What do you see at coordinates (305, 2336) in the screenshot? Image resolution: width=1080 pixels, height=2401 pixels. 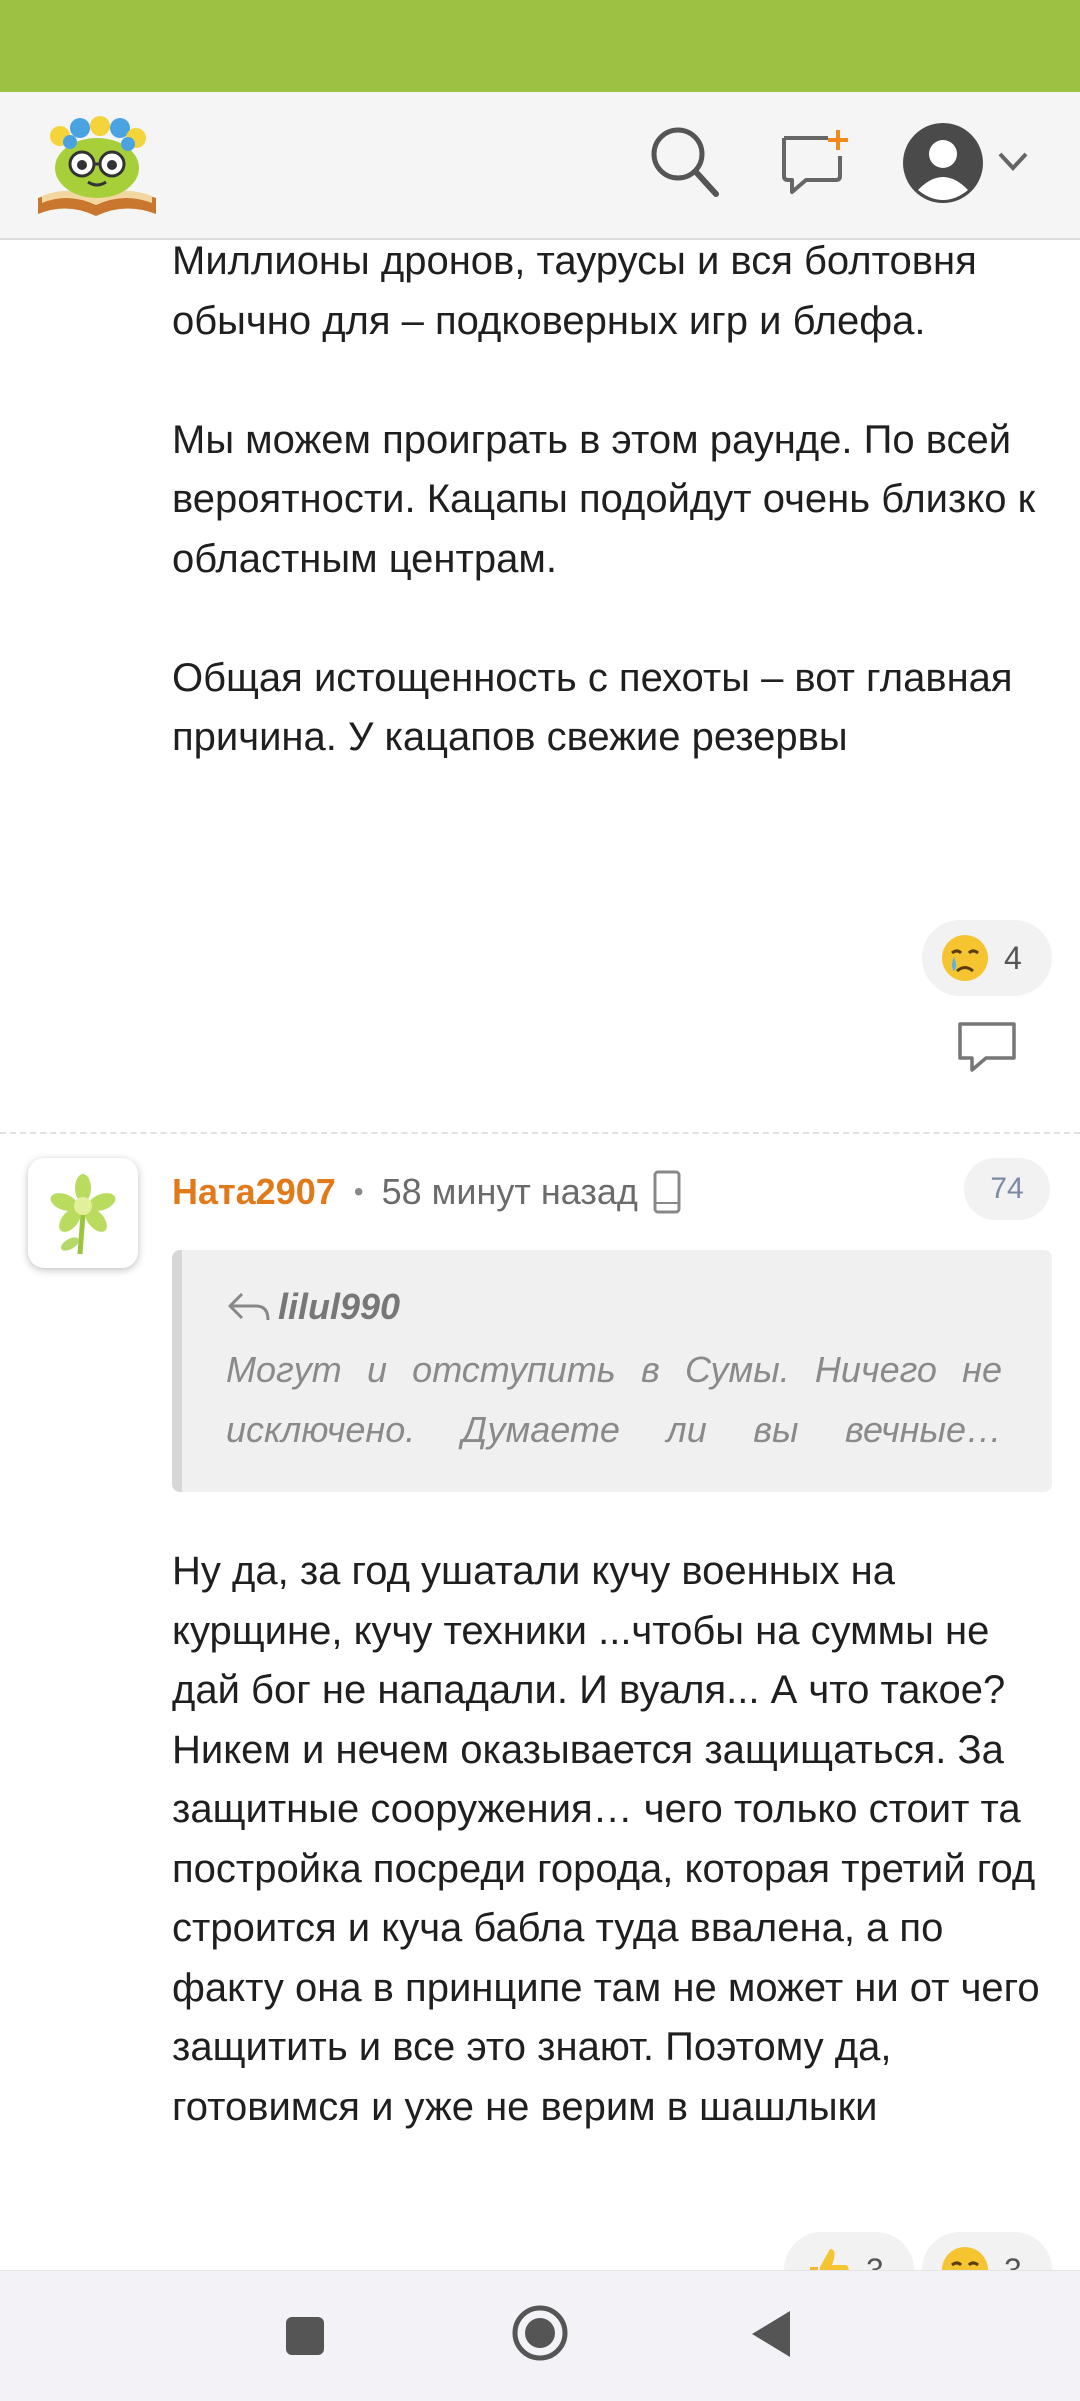 I see `recent-apps-icon` at bounding box center [305, 2336].